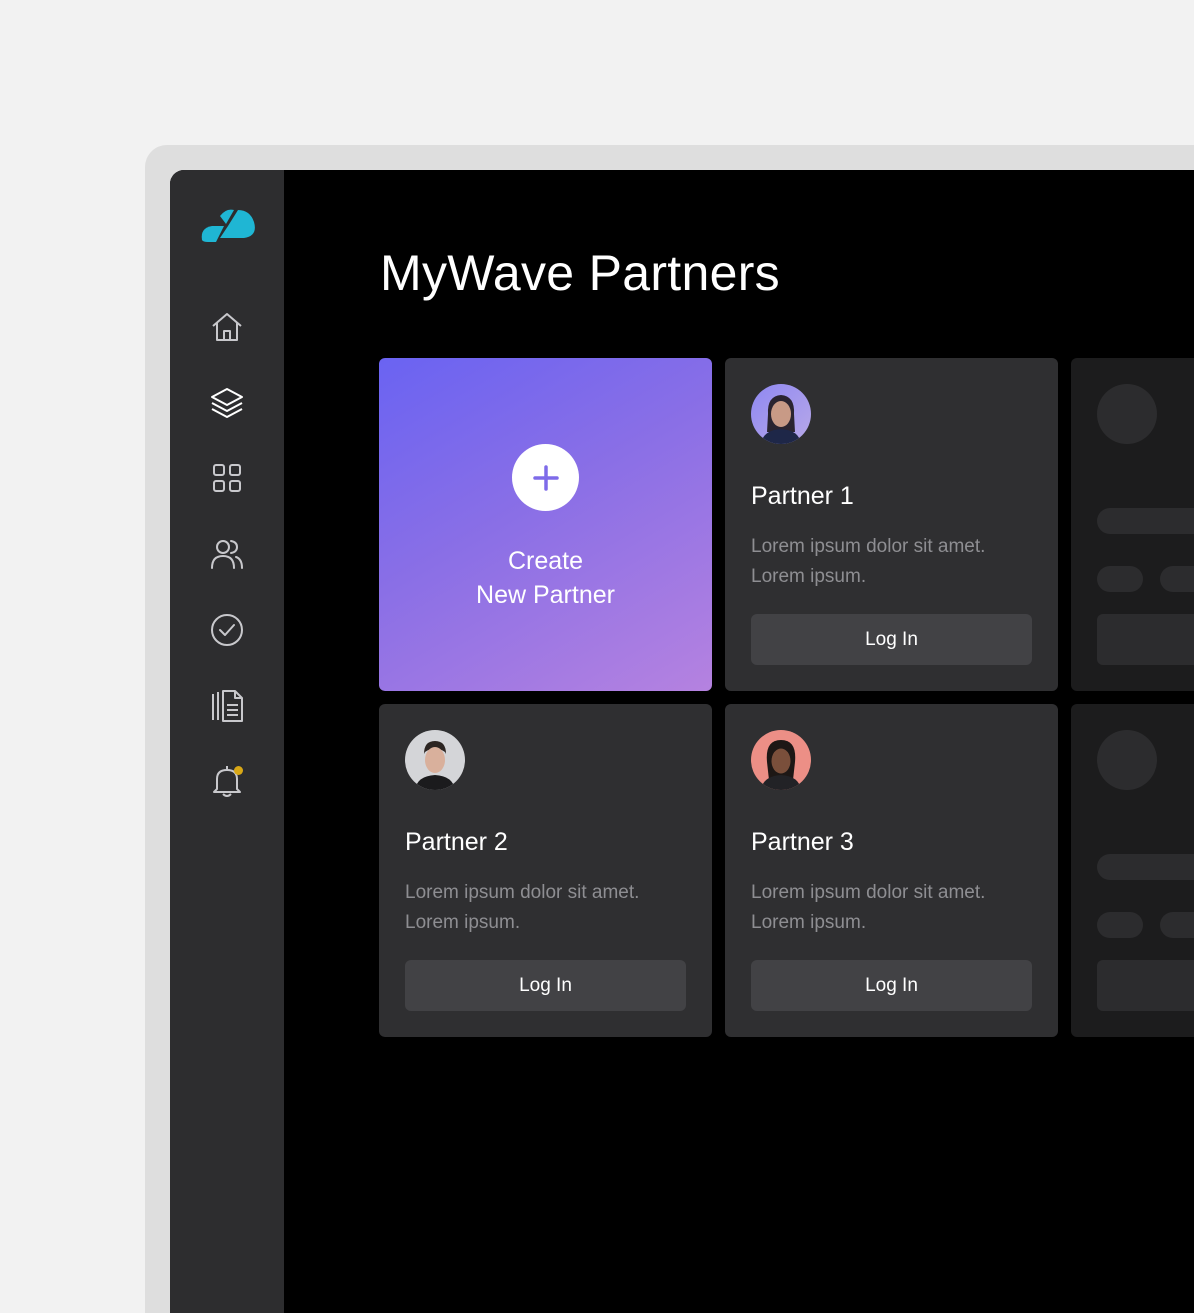 The height and width of the screenshot is (1313, 1194). I want to click on create-label-line1: Create, so click(545, 561).